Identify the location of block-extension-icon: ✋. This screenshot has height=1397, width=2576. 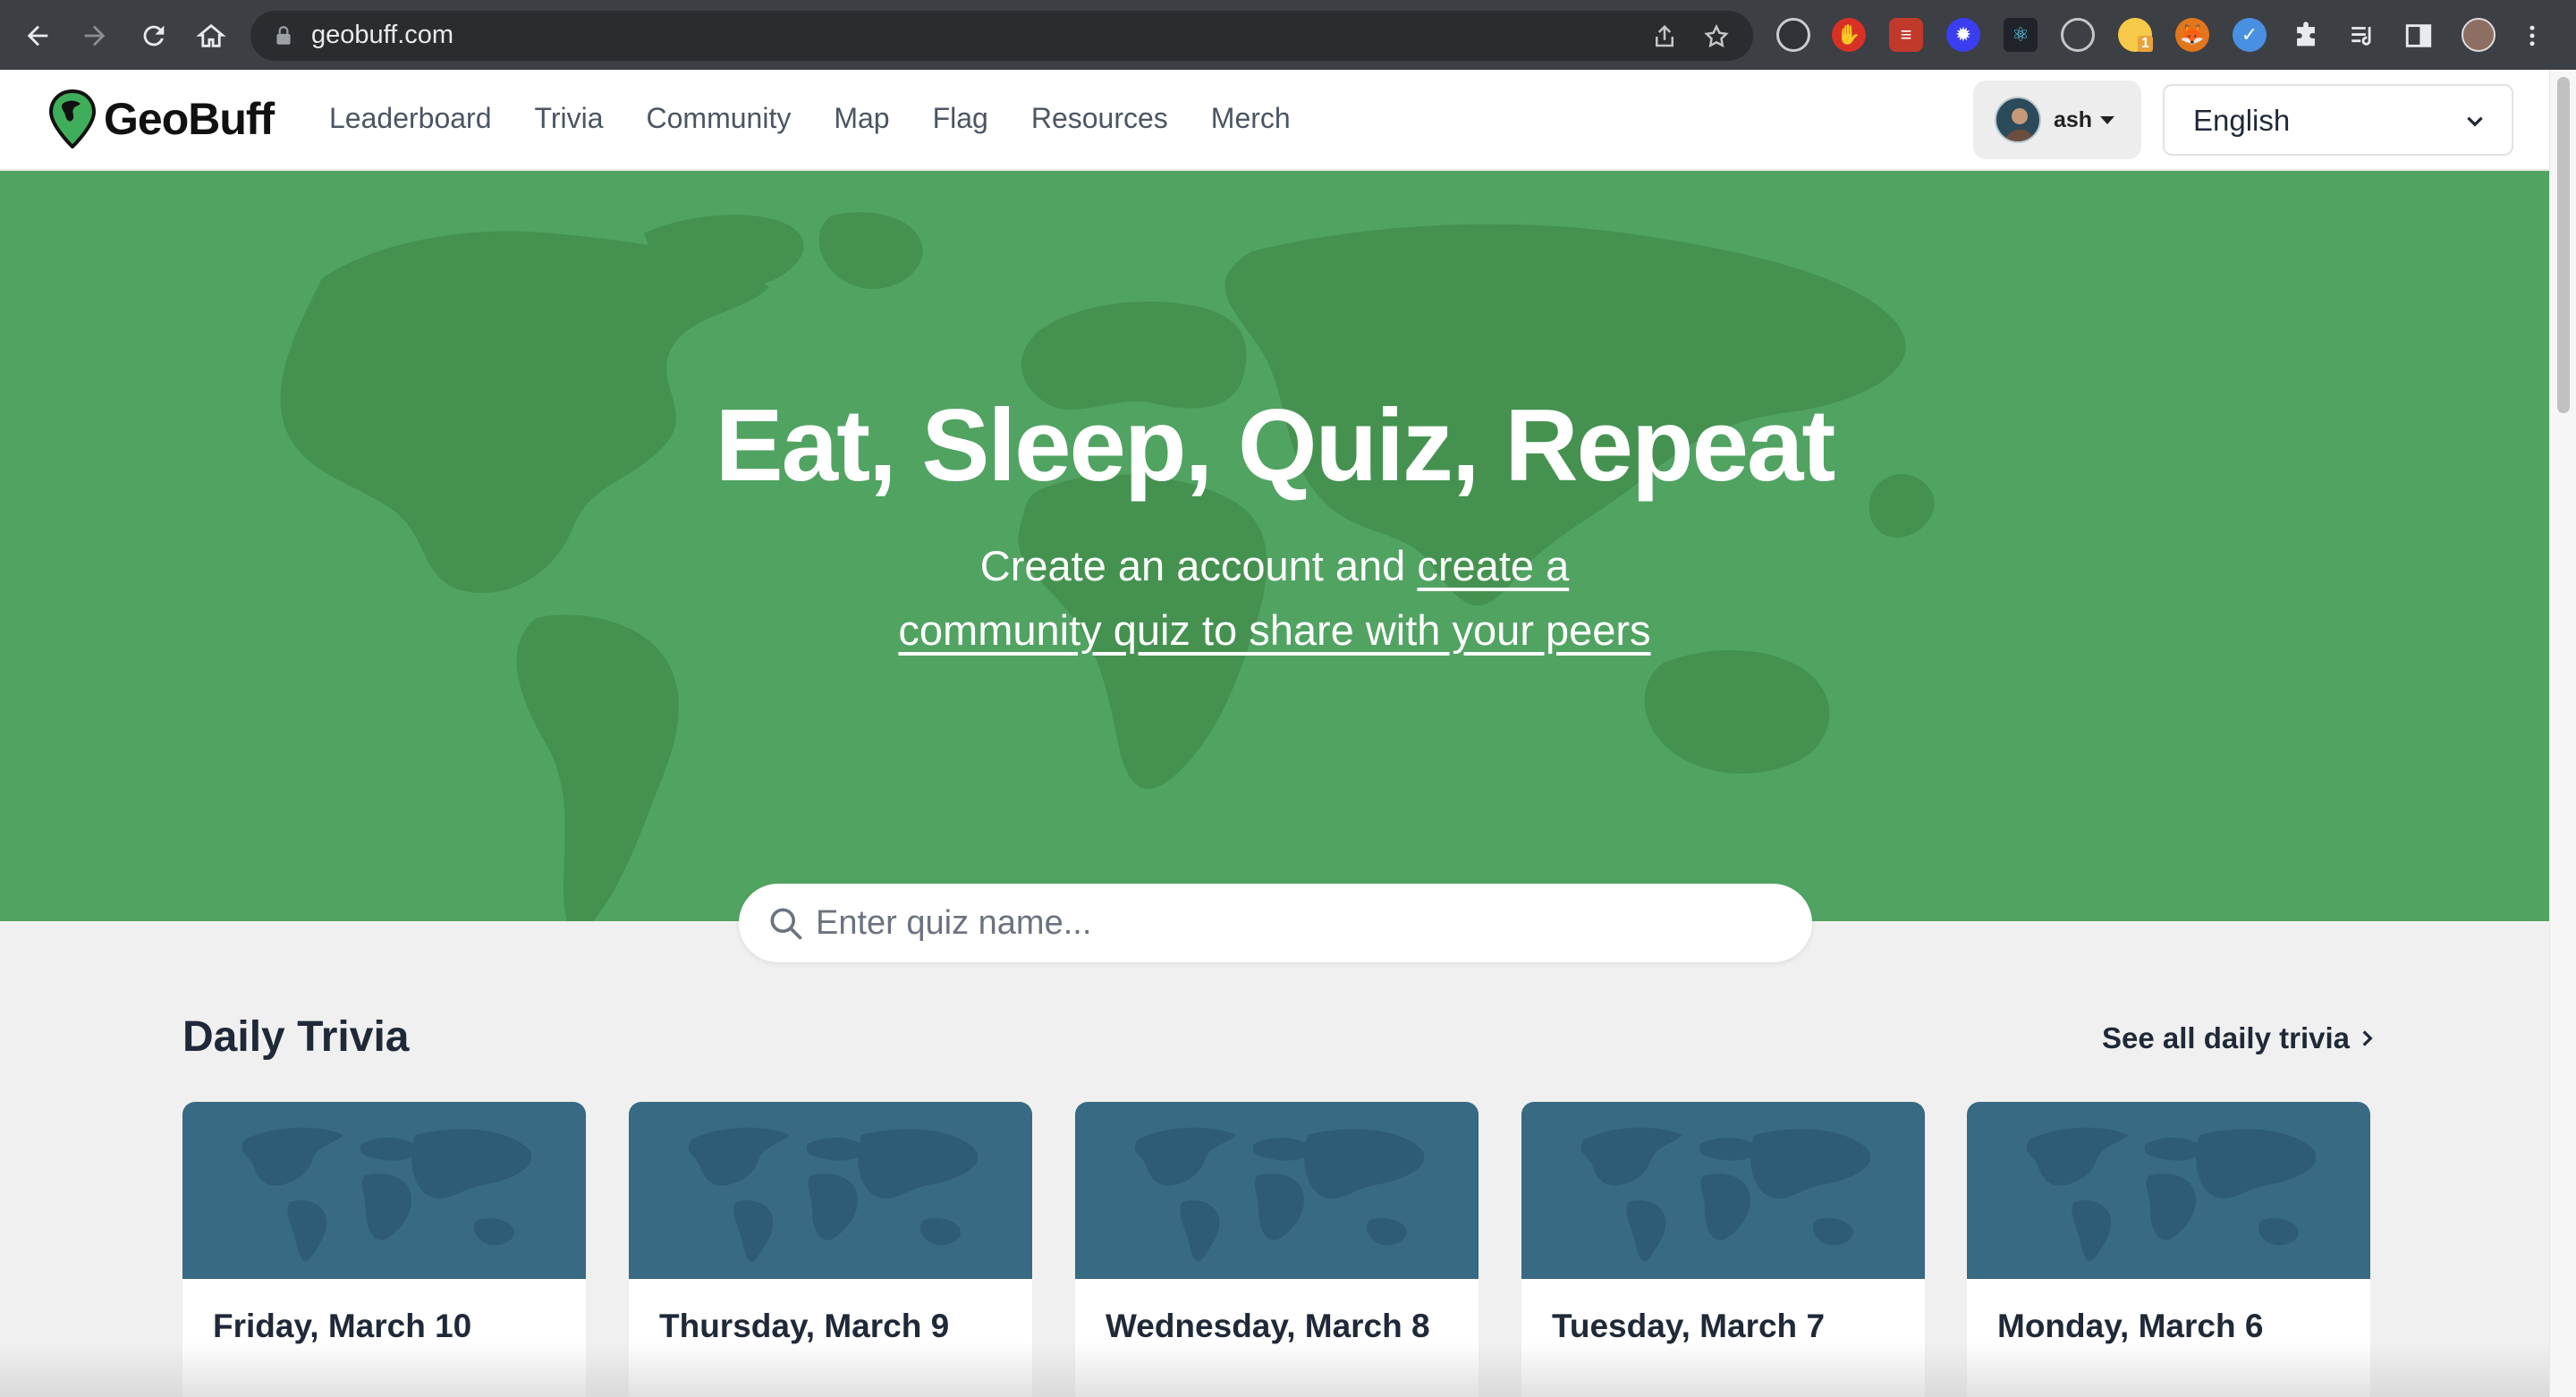
(1849, 35).